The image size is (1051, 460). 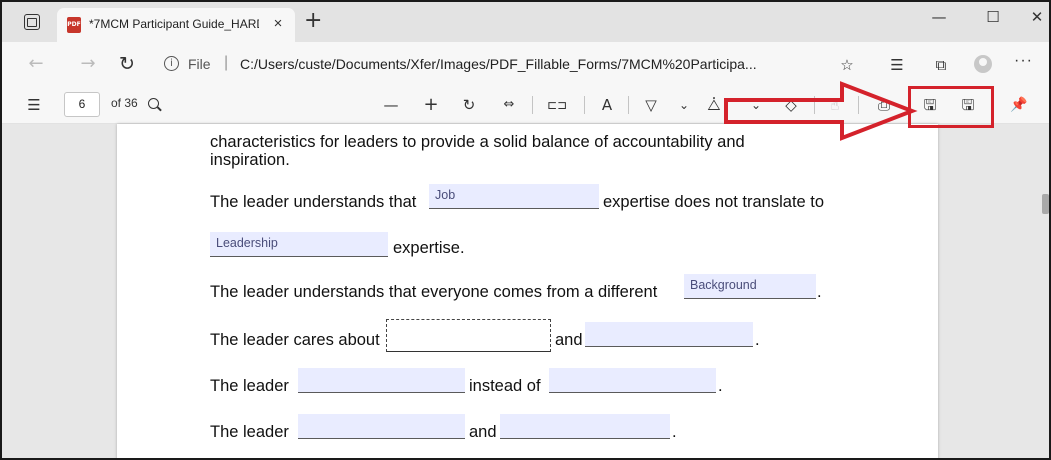 I want to click on sentence-2-end: expertise., so click(x=429, y=248).